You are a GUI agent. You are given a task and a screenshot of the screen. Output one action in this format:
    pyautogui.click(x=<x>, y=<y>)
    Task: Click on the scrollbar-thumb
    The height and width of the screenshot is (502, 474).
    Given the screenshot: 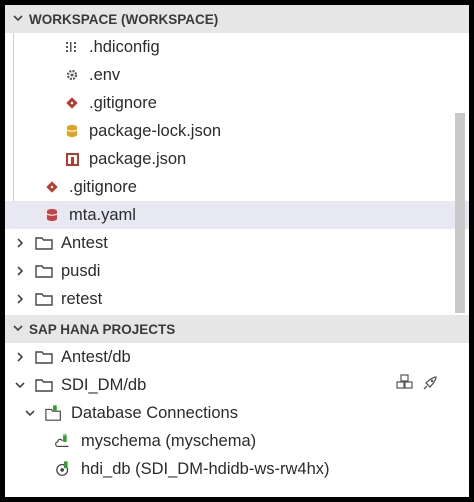 What is the action you would take?
    pyautogui.click(x=460, y=213)
    